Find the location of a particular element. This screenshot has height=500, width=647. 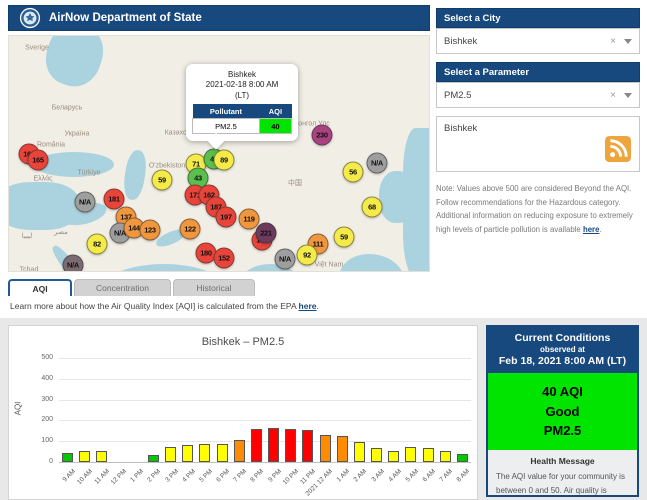

tab-historical: Historical is located at coordinates (214, 287).